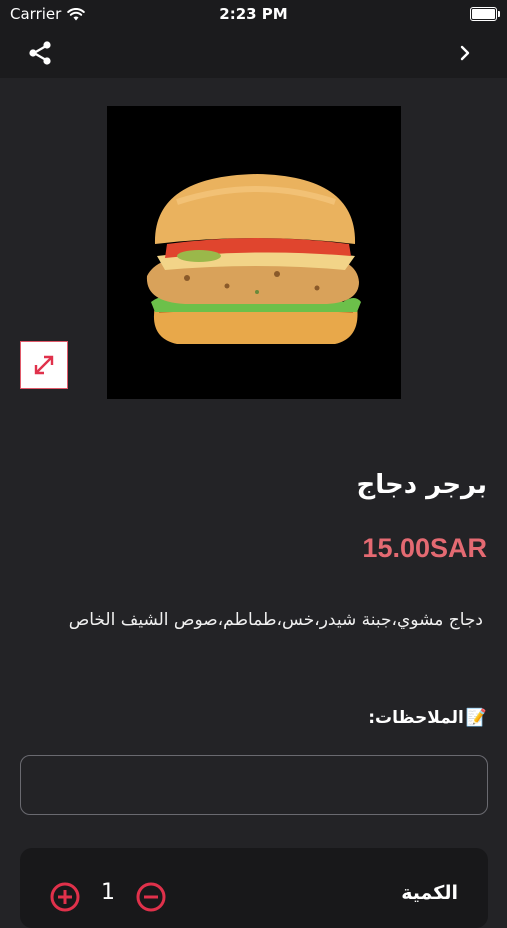  I want to click on expand-image-button, so click(44, 365).